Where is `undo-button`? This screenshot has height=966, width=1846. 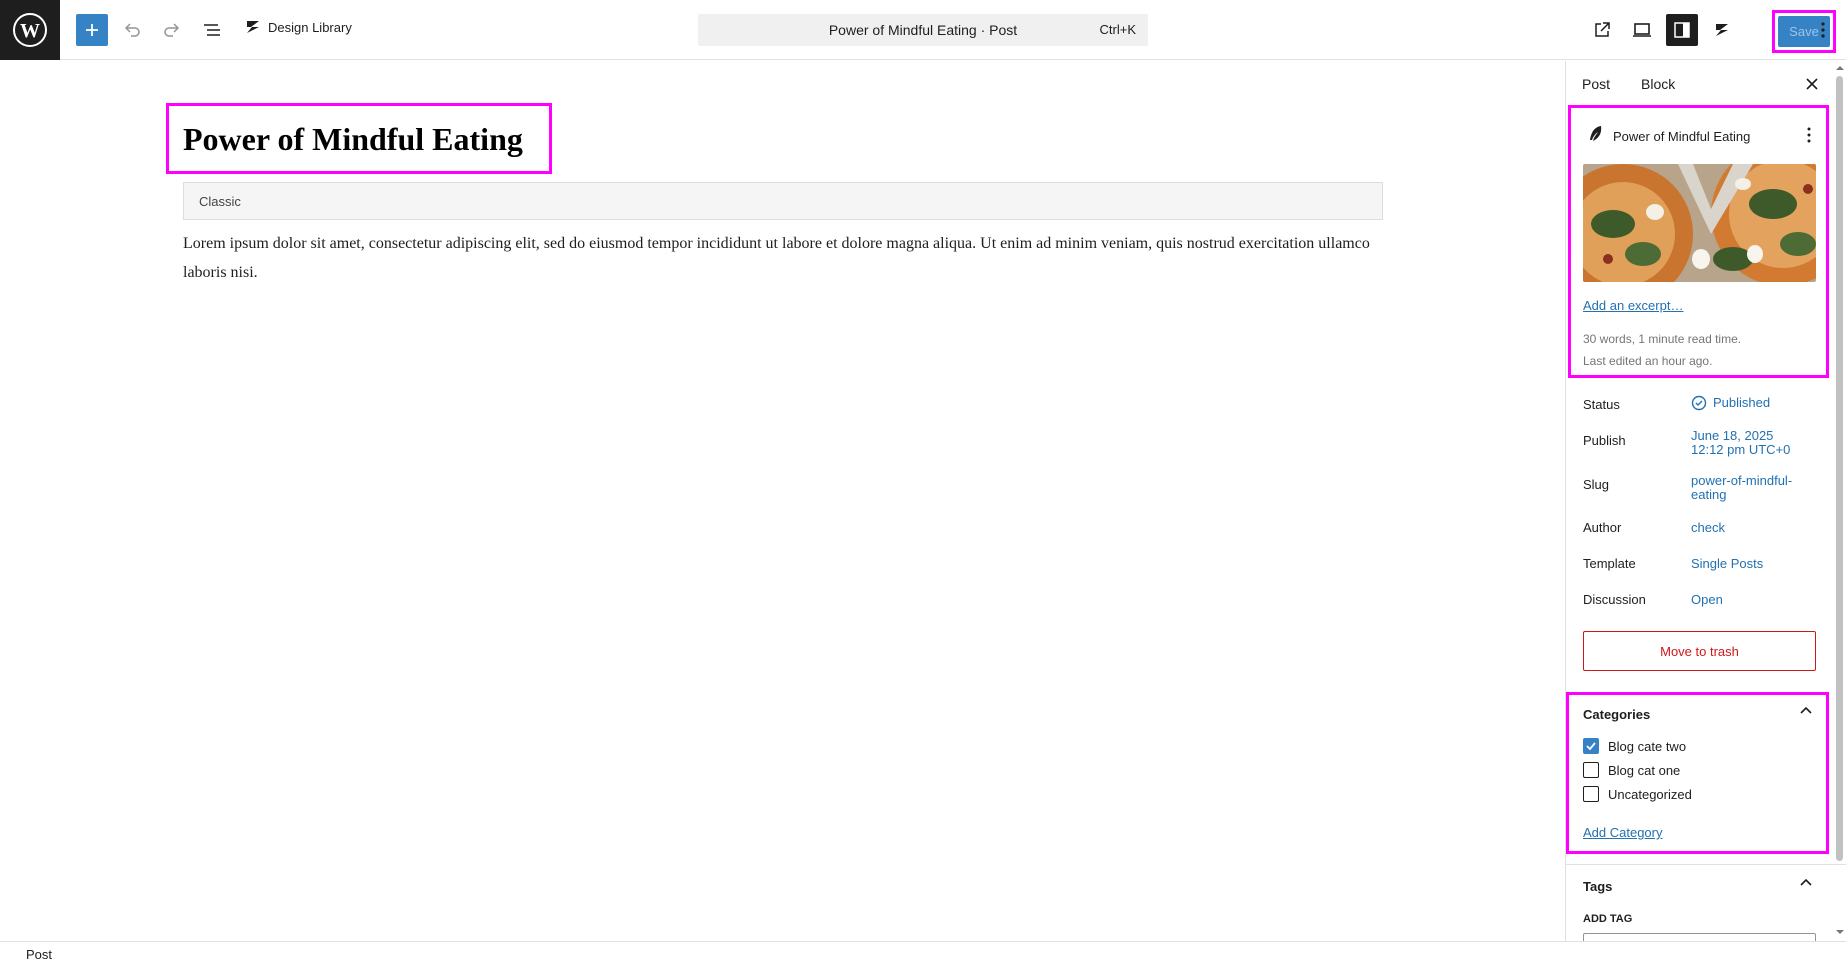
undo-button is located at coordinates (132, 30).